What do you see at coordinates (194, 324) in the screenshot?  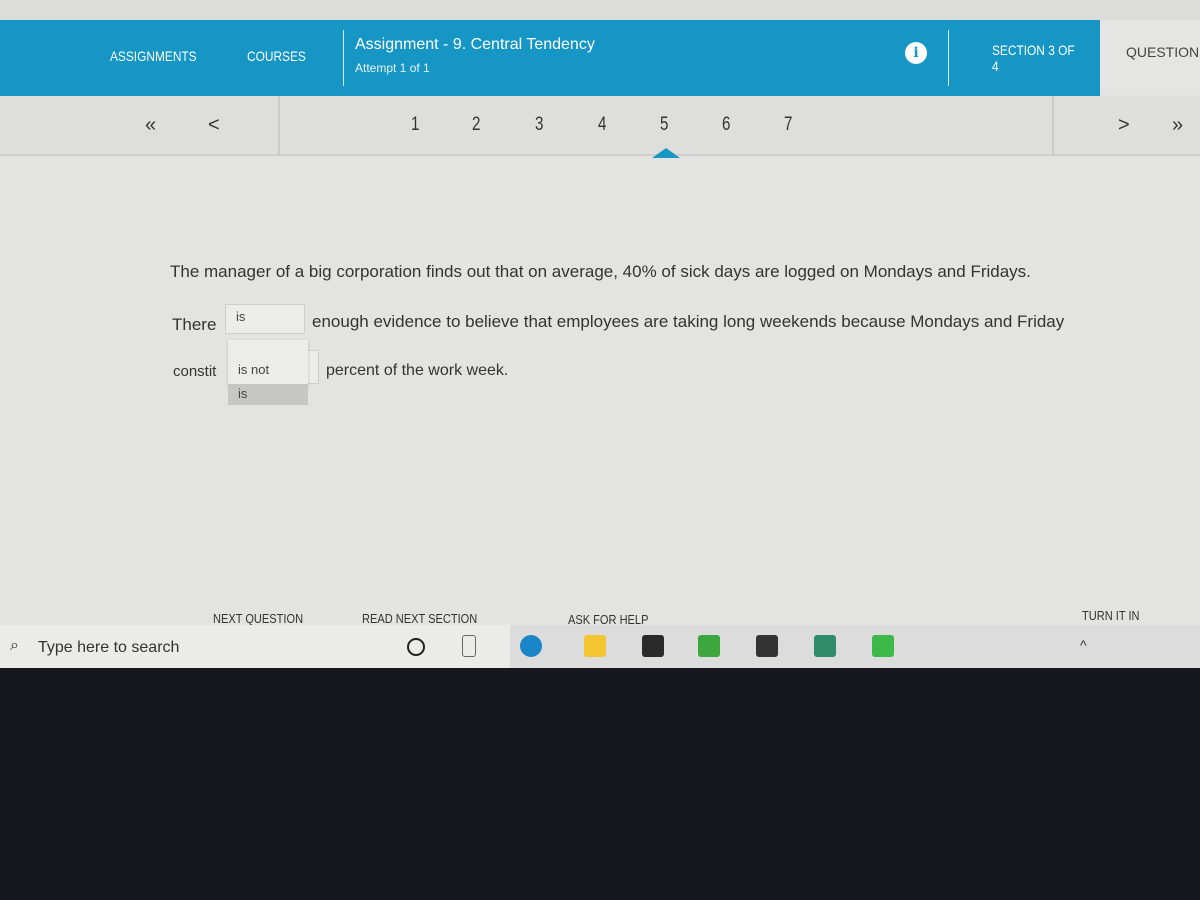 I see `question-text: There` at bounding box center [194, 324].